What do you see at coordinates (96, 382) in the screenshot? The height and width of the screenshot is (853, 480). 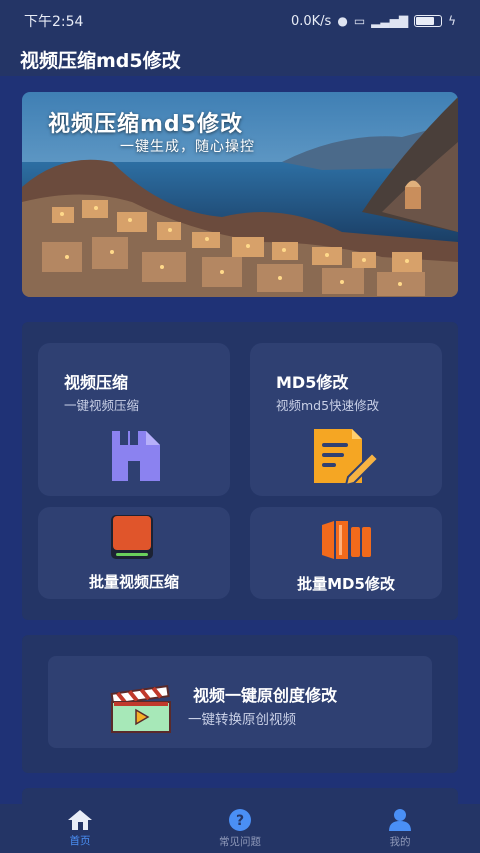 I see `video-compress-title: 视频压缩` at bounding box center [96, 382].